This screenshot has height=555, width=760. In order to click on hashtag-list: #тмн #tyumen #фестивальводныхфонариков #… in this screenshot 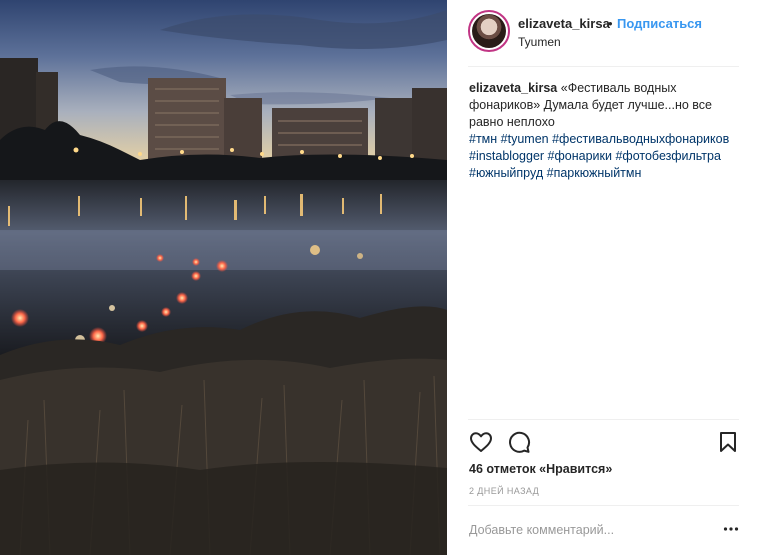, I will do `click(605, 156)`.